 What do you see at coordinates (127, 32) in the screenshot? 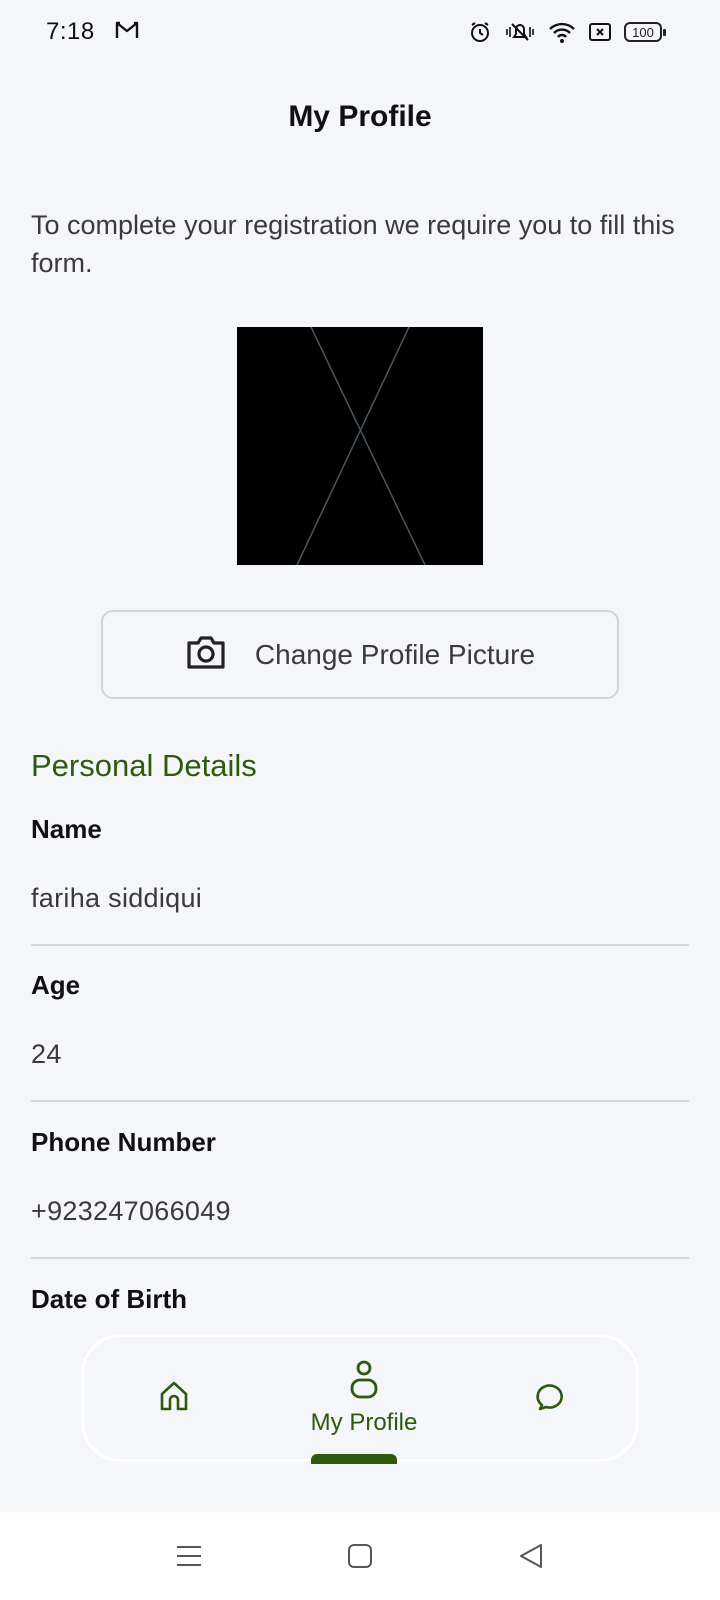
I see `gmail-icon` at bounding box center [127, 32].